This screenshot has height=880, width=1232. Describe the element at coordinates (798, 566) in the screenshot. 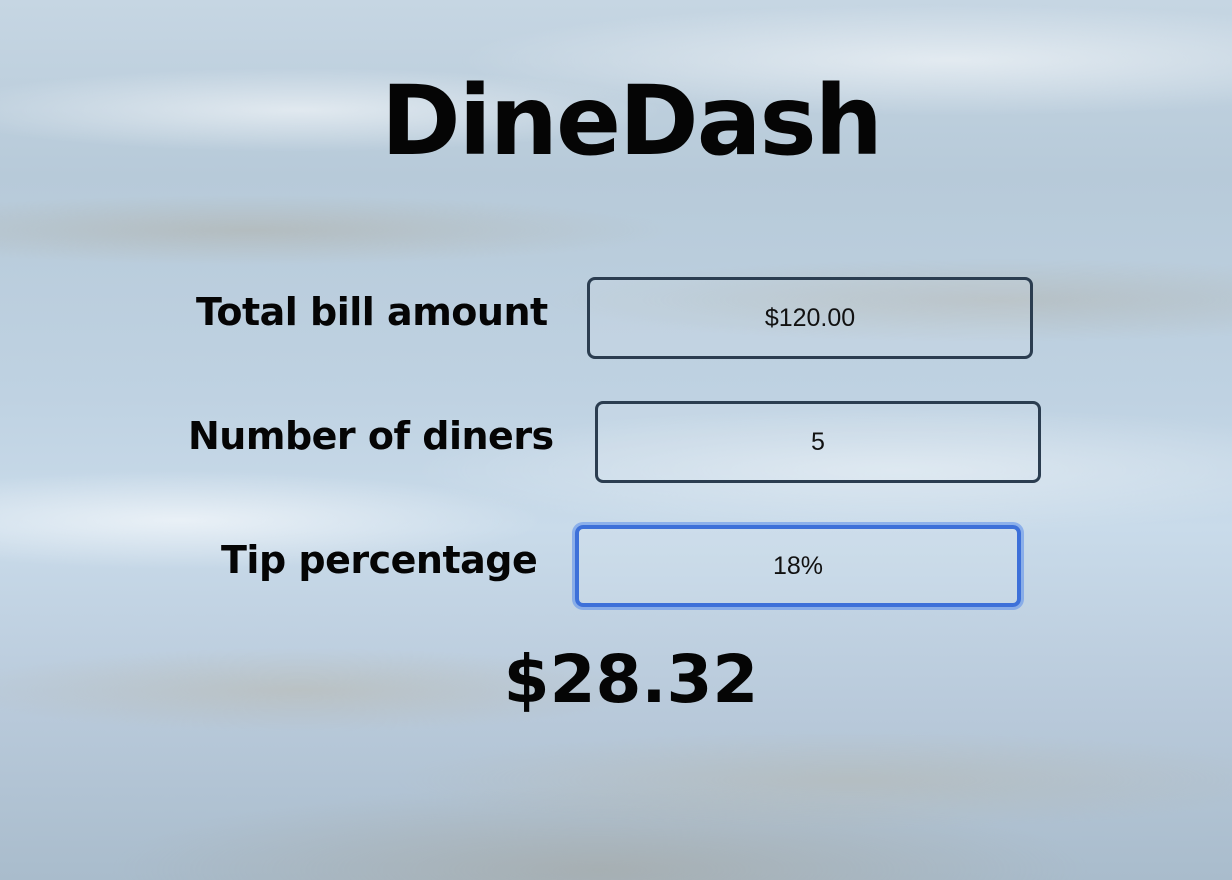

I see `tip-percentage-input` at that location.